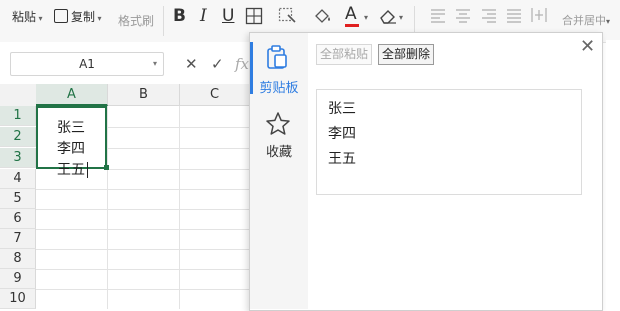  Describe the element at coordinates (228, 16) in the screenshot. I see `underline-button: U` at that location.